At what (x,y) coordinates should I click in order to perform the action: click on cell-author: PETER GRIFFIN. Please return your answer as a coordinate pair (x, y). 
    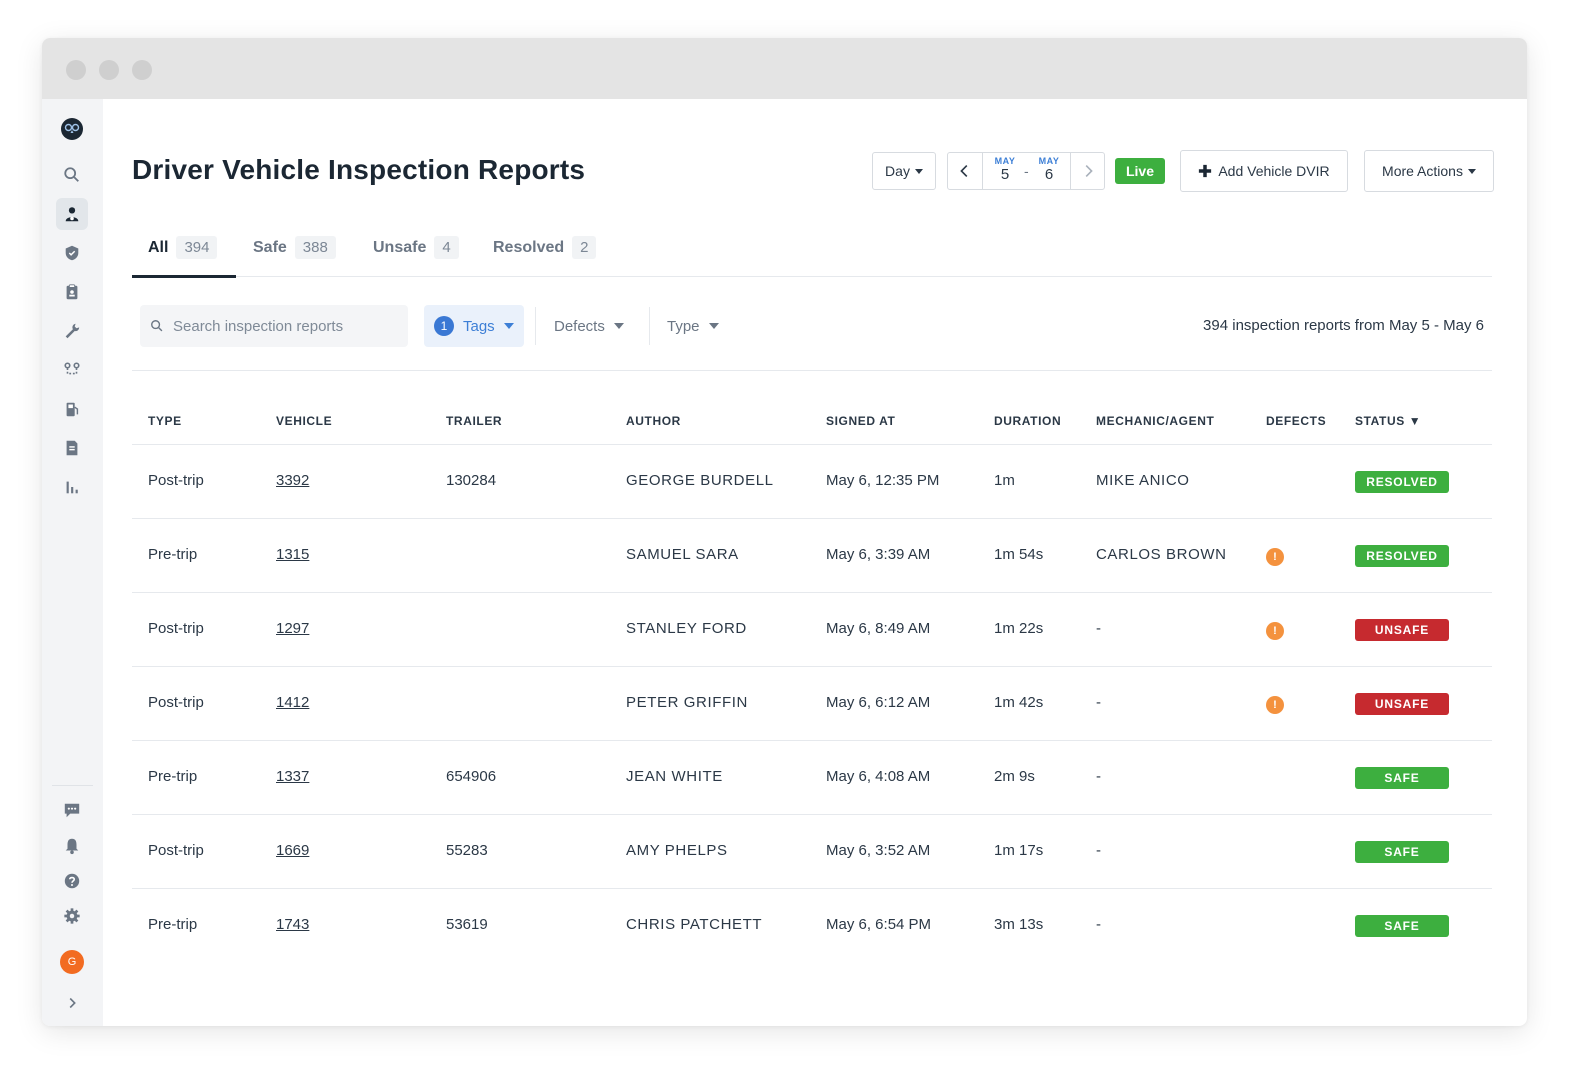
    Looking at the image, I should click on (687, 702).